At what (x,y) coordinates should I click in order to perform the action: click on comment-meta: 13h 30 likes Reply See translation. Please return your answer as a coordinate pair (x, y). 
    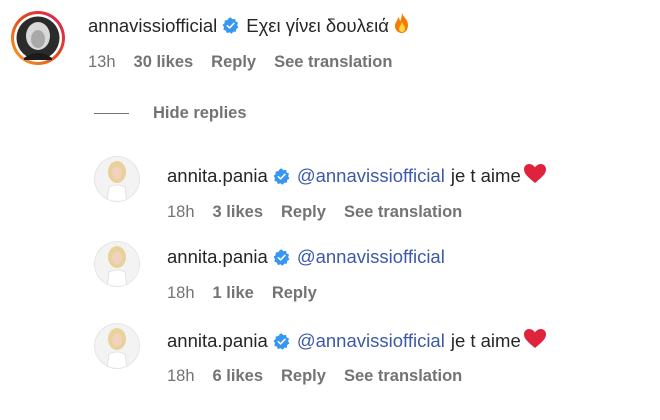
    Looking at the image, I should click on (249, 62).